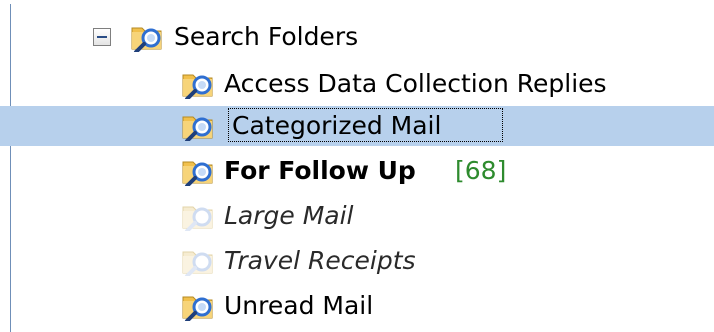  I want to click on tree-node-label: Travel Receipts, so click(320, 260).